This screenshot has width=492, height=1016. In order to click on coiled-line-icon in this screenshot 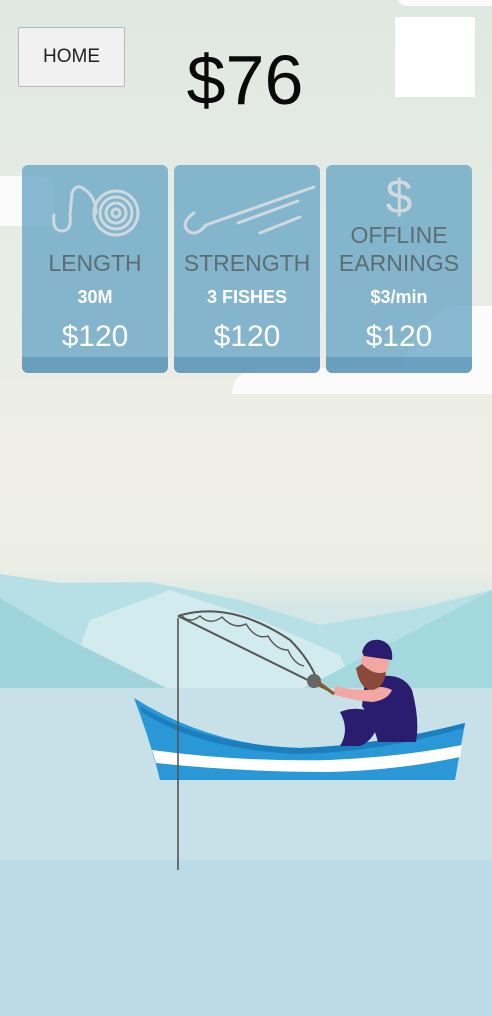, I will do `click(96, 211)`.